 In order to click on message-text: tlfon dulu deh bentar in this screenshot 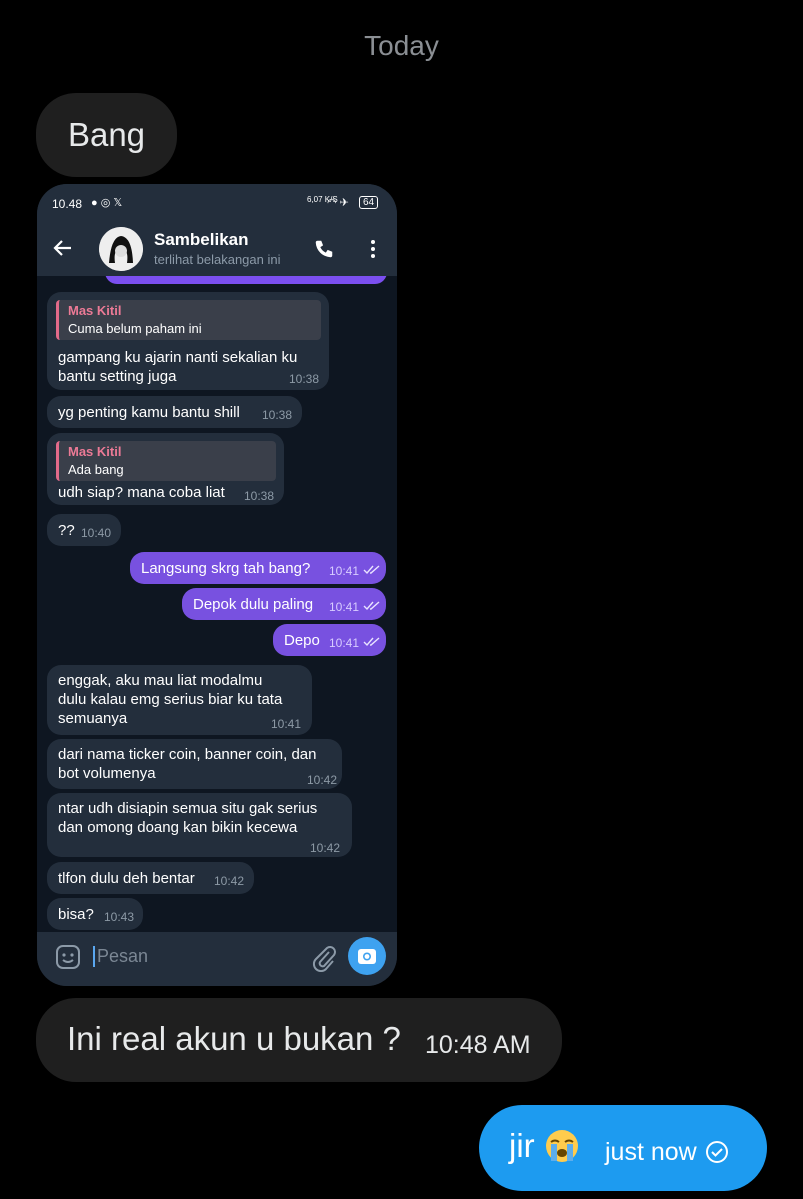, I will do `click(126, 878)`.